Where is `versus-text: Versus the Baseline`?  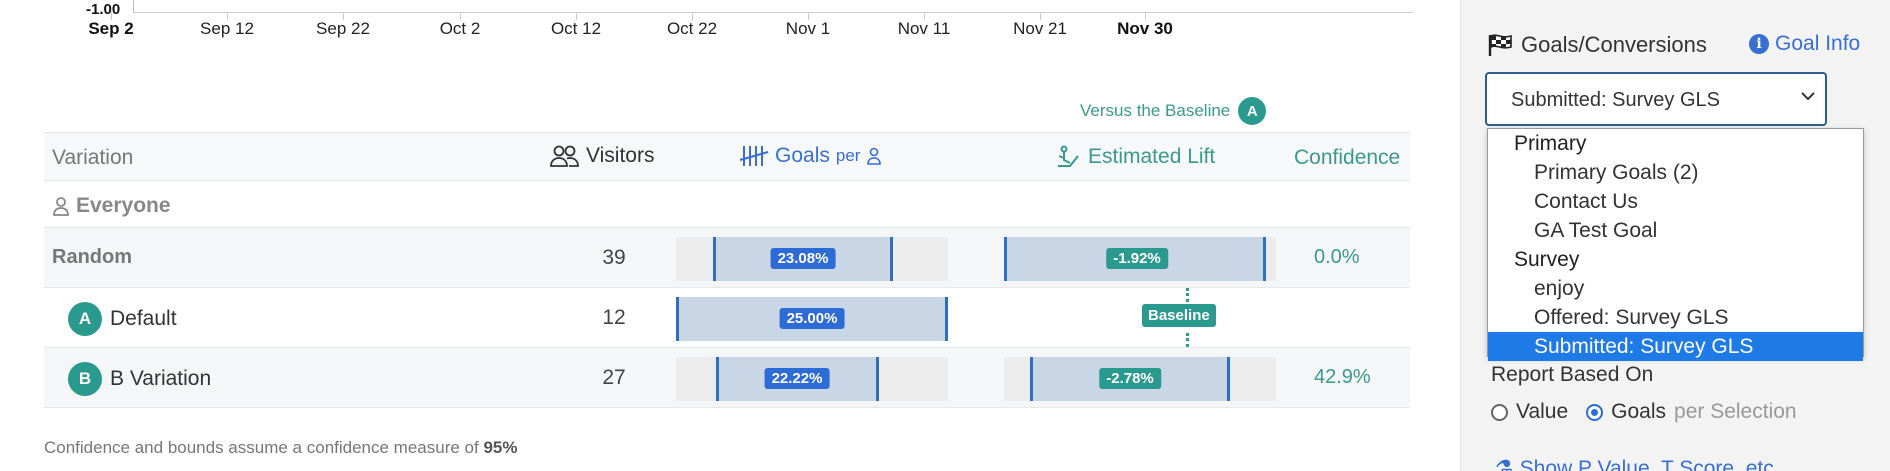
versus-text: Versus the Baseline is located at coordinates (1155, 110).